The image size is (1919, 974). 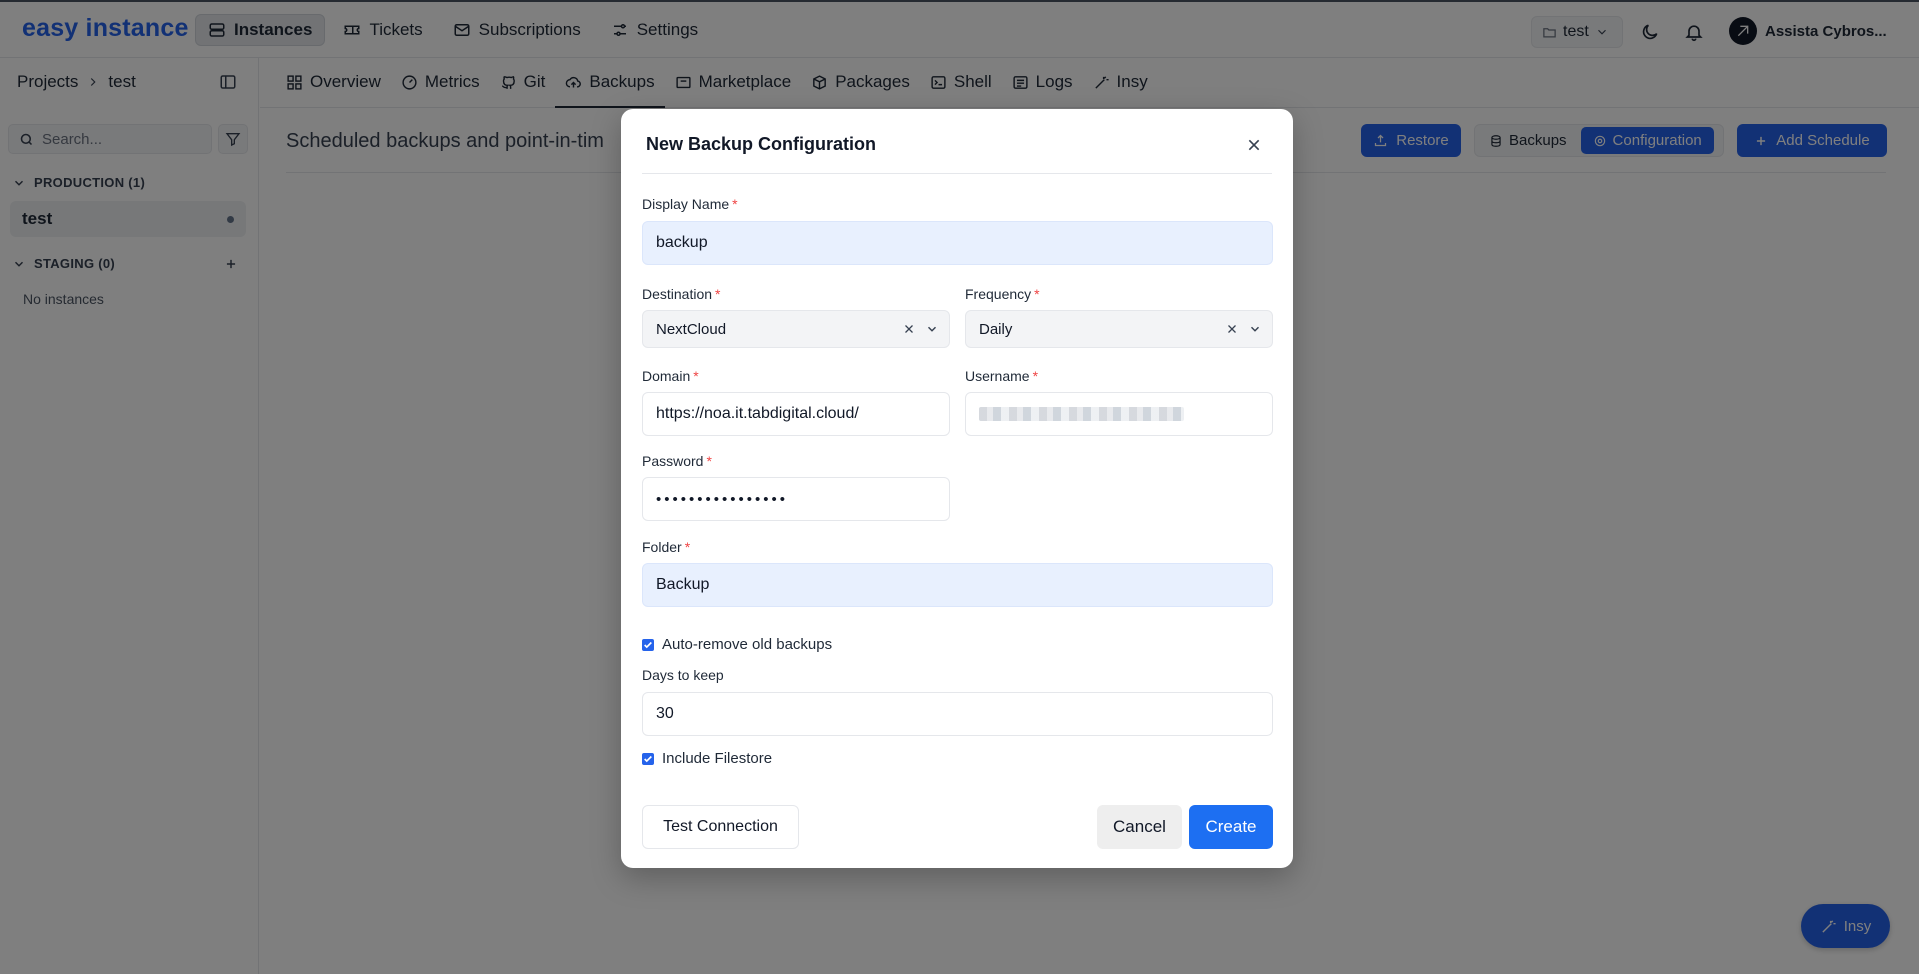 I want to click on auto-remove-row: Auto-remove old backups, so click(x=737, y=644).